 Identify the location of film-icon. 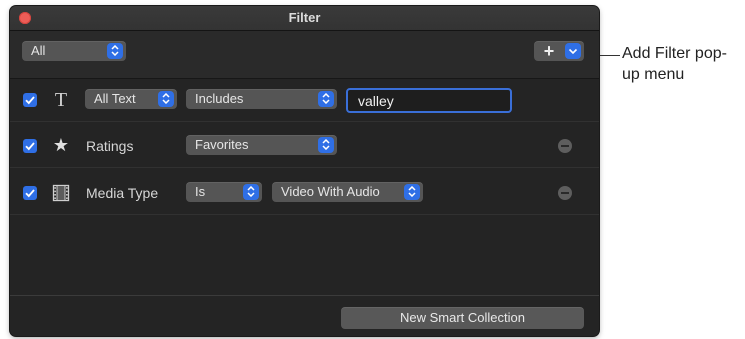
(61, 193).